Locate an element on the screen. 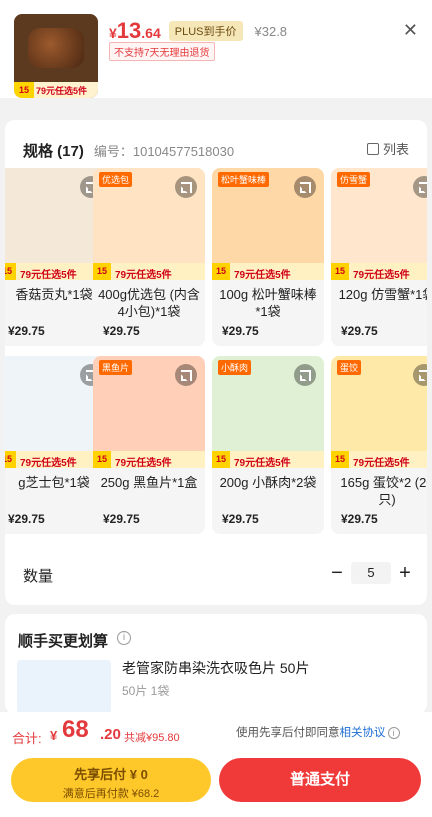 The height and width of the screenshot is (817, 432). recommend-product-spec: 50片 1袋 is located at coordinates (146, 691).